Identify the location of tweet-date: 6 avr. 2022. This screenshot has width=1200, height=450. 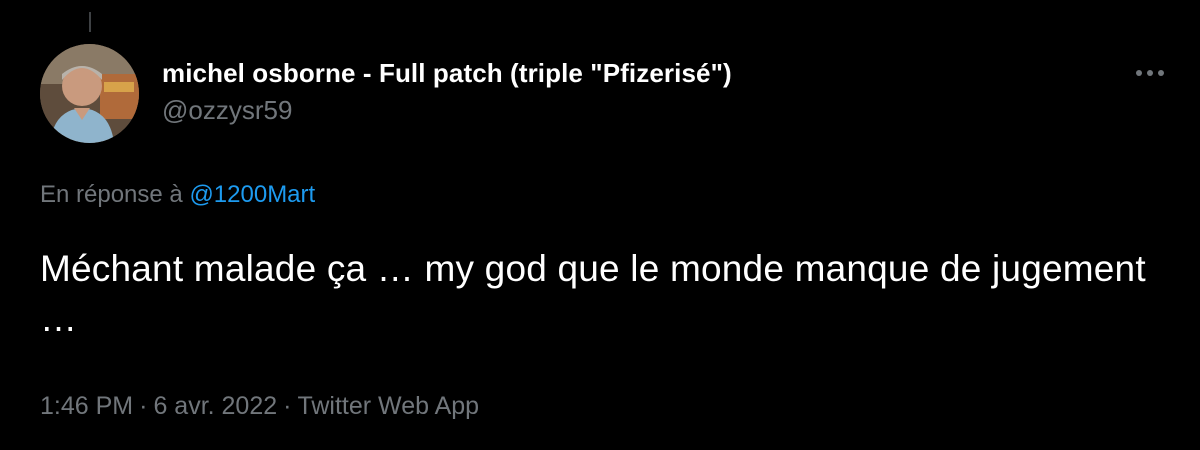
(215, 406).